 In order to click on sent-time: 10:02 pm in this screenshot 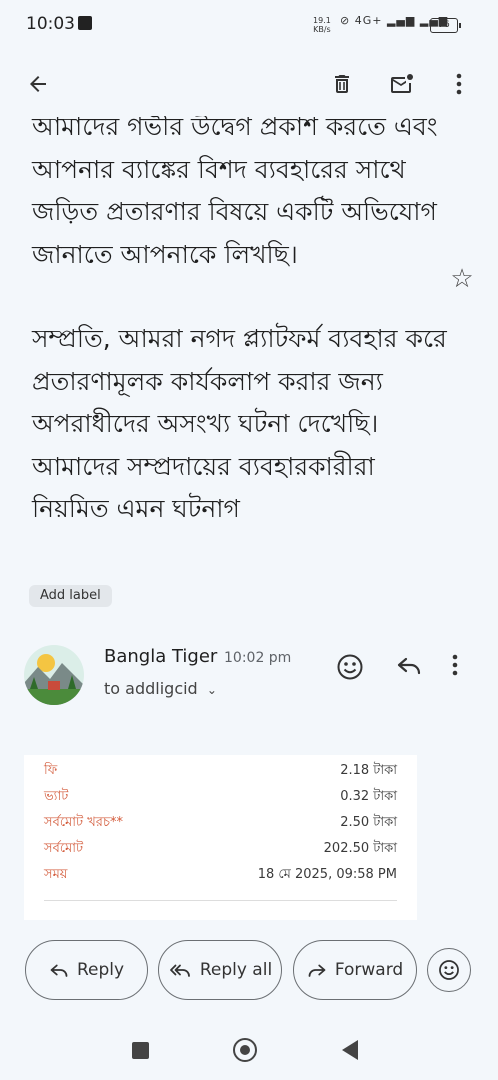, I will do `click(258, 658)`.